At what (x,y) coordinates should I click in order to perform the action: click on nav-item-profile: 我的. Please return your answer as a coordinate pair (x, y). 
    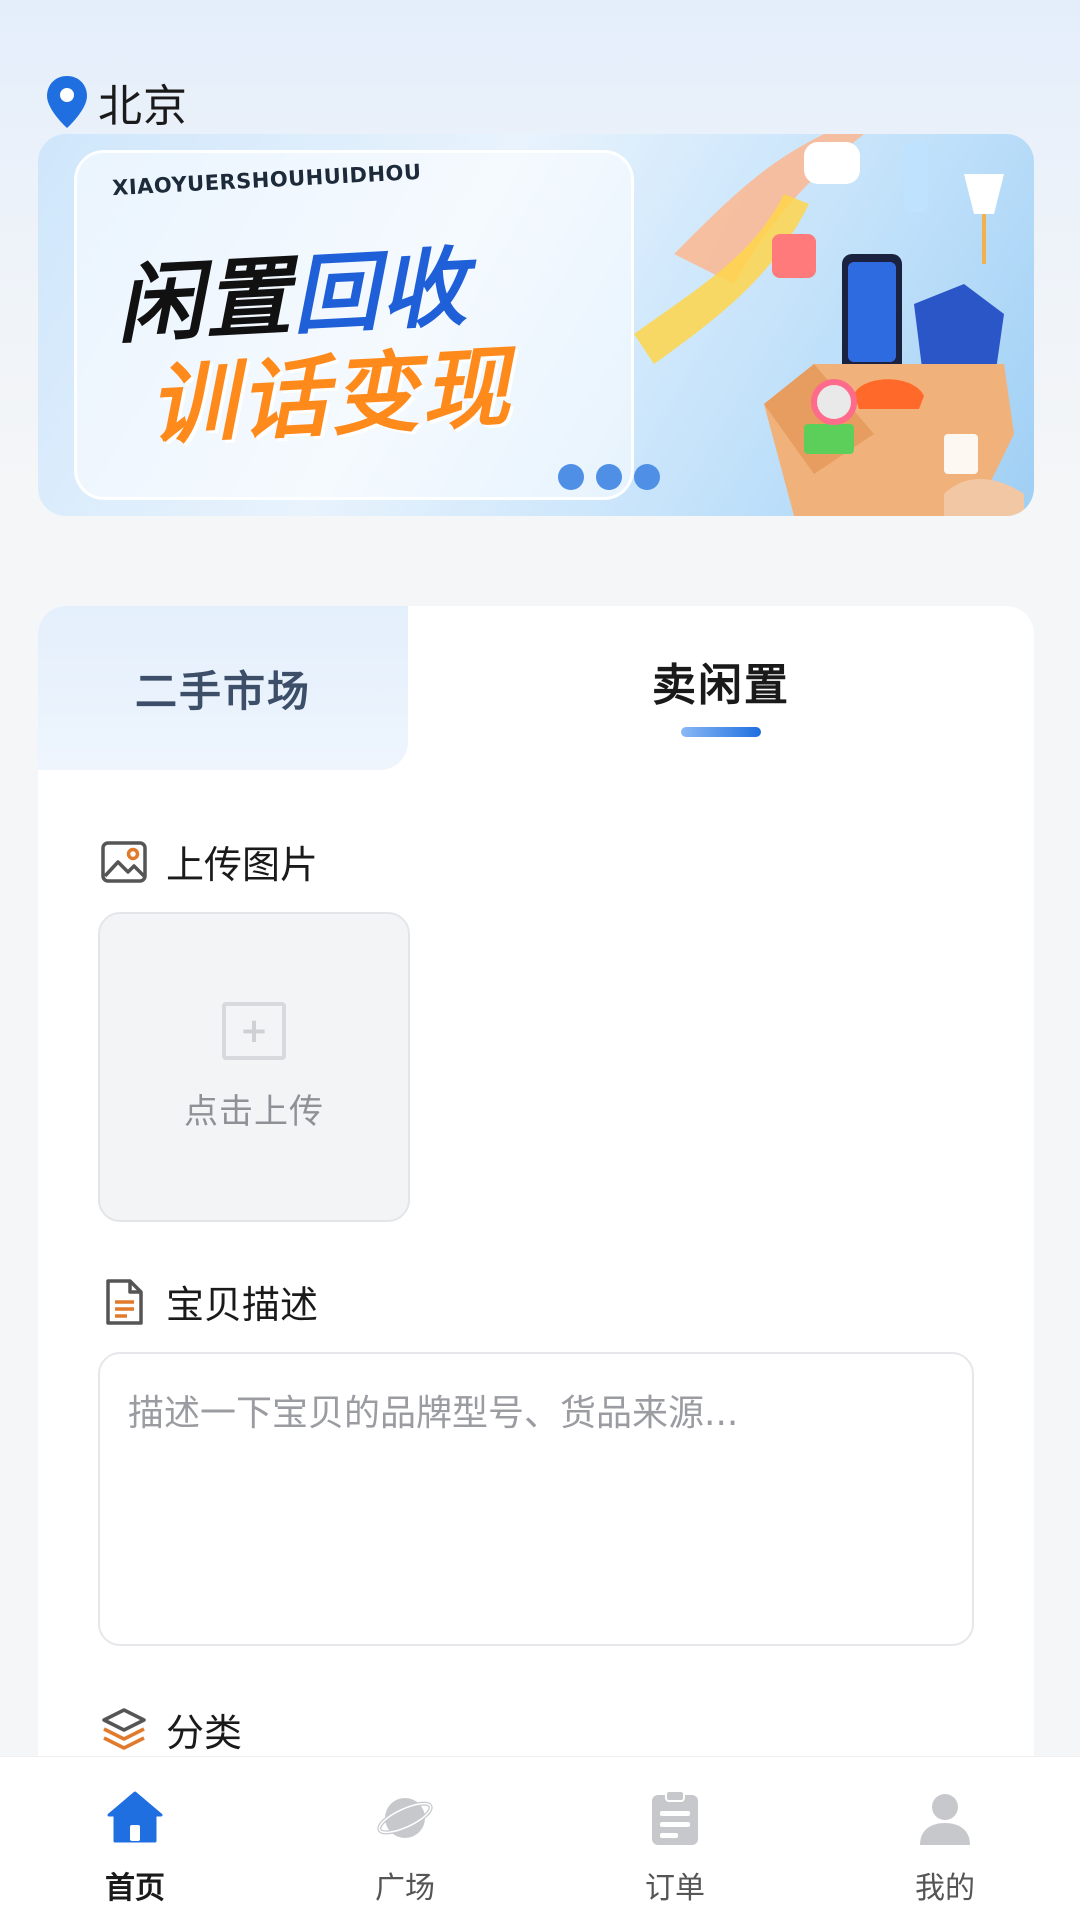
    Looking at the image, I should click on (945, 1838).